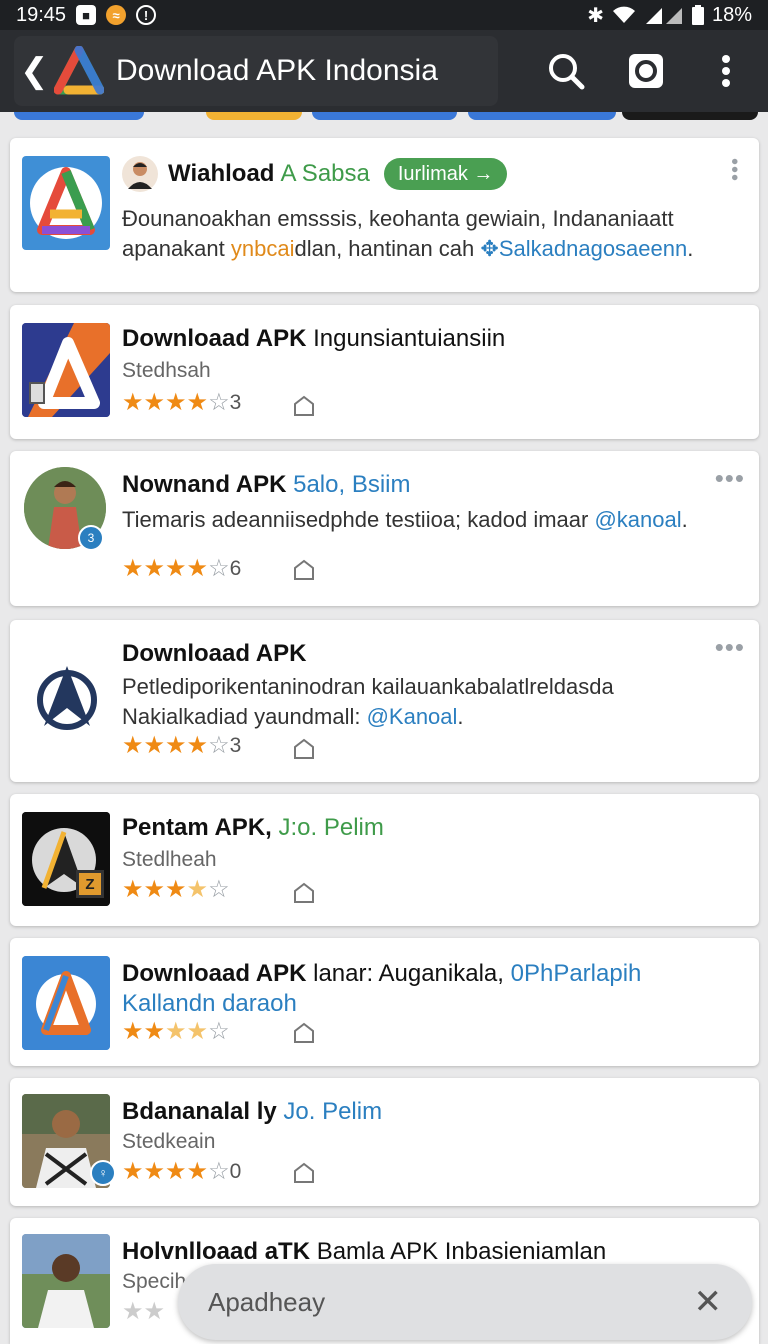 This screenshot has height=1344, width=768. What do you see at coordinates (461, 1251) in the screenshot?
I see `card-title-suffix: Bamla APK Inbasieniamlan` at bounding box center [461, 1251].